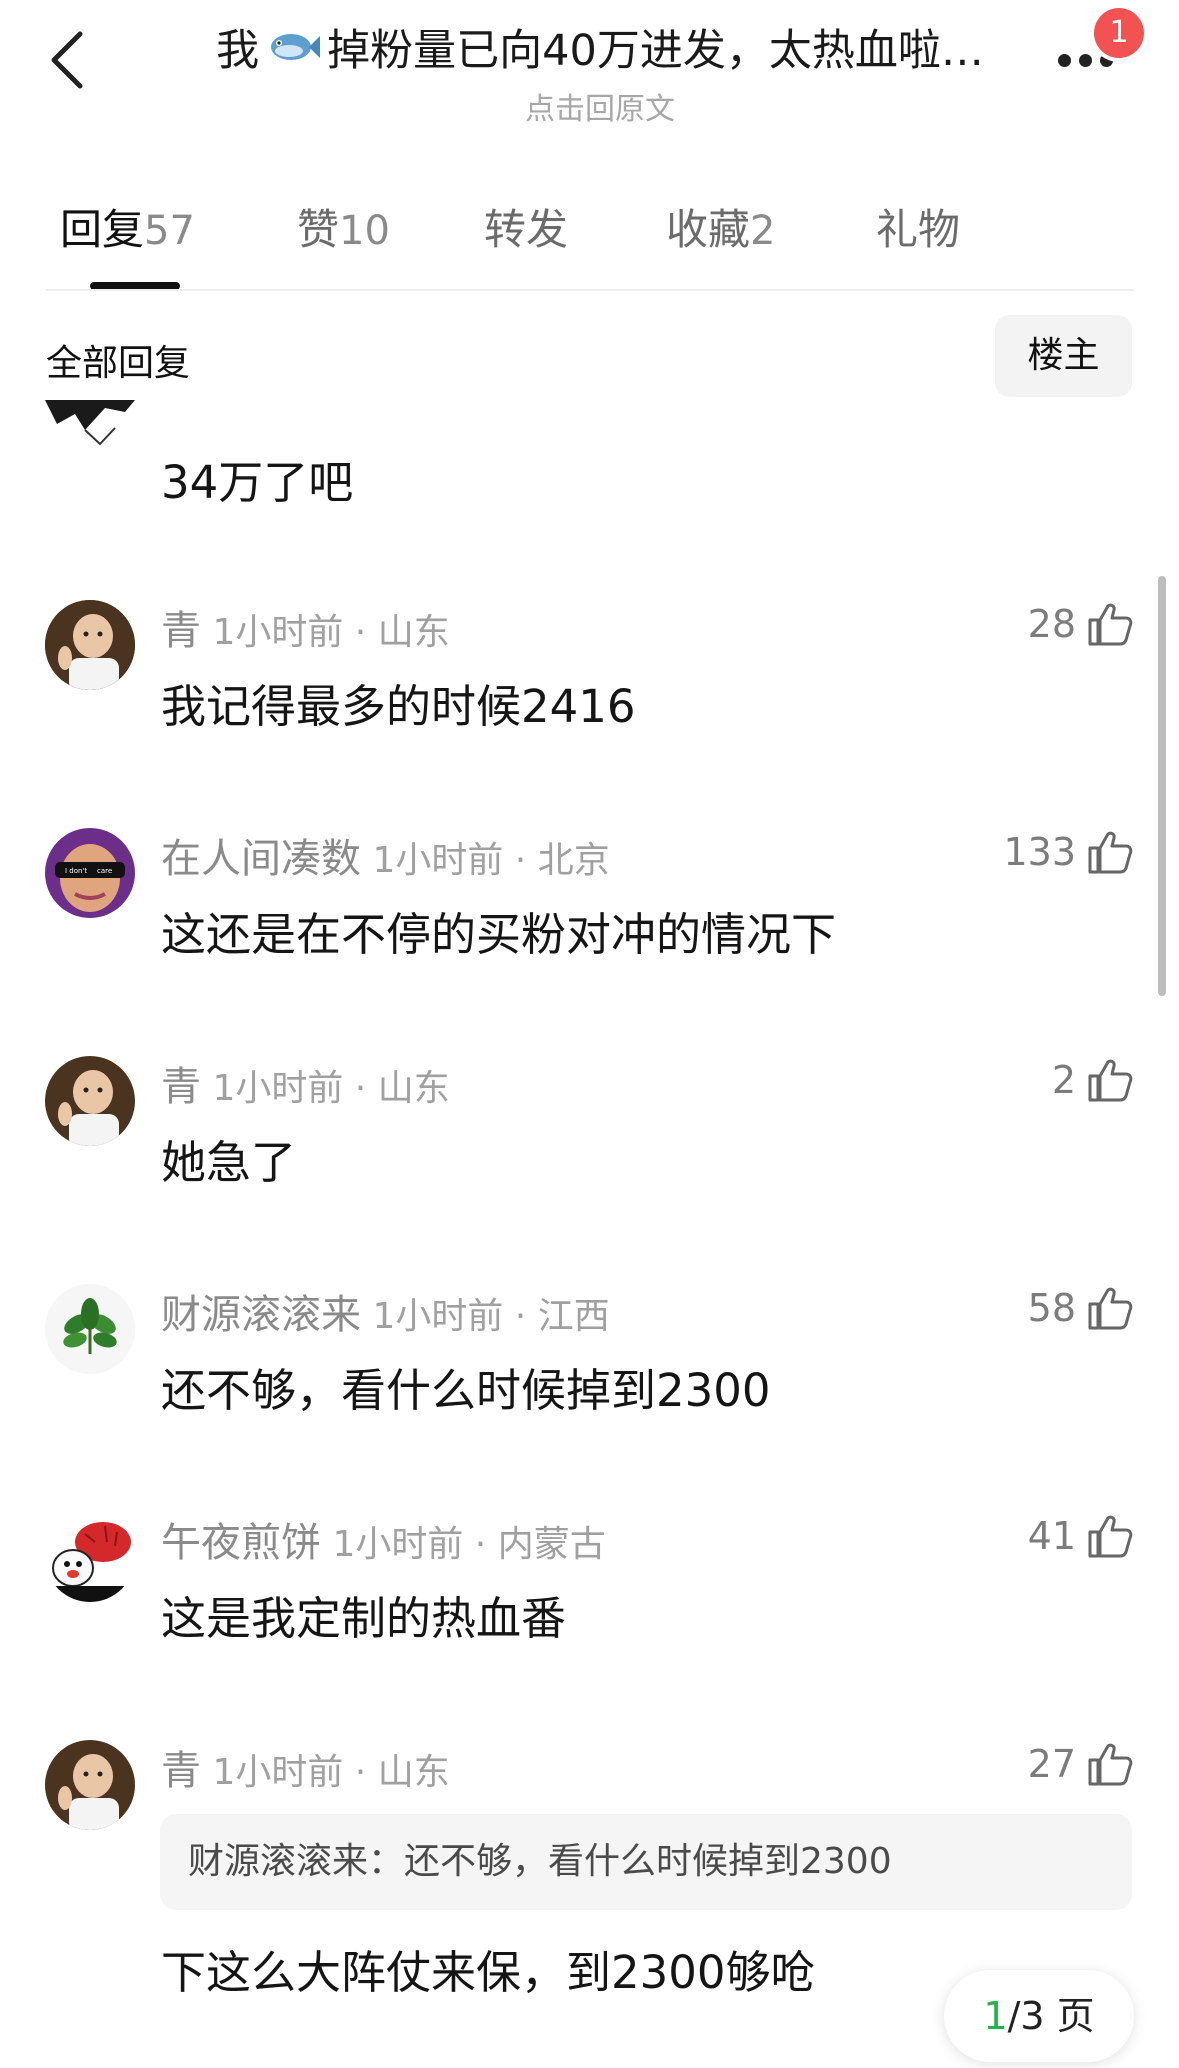  Describe the element at coordinates (1162, 786) in the screenshot. I see `scrollbar` at that location.